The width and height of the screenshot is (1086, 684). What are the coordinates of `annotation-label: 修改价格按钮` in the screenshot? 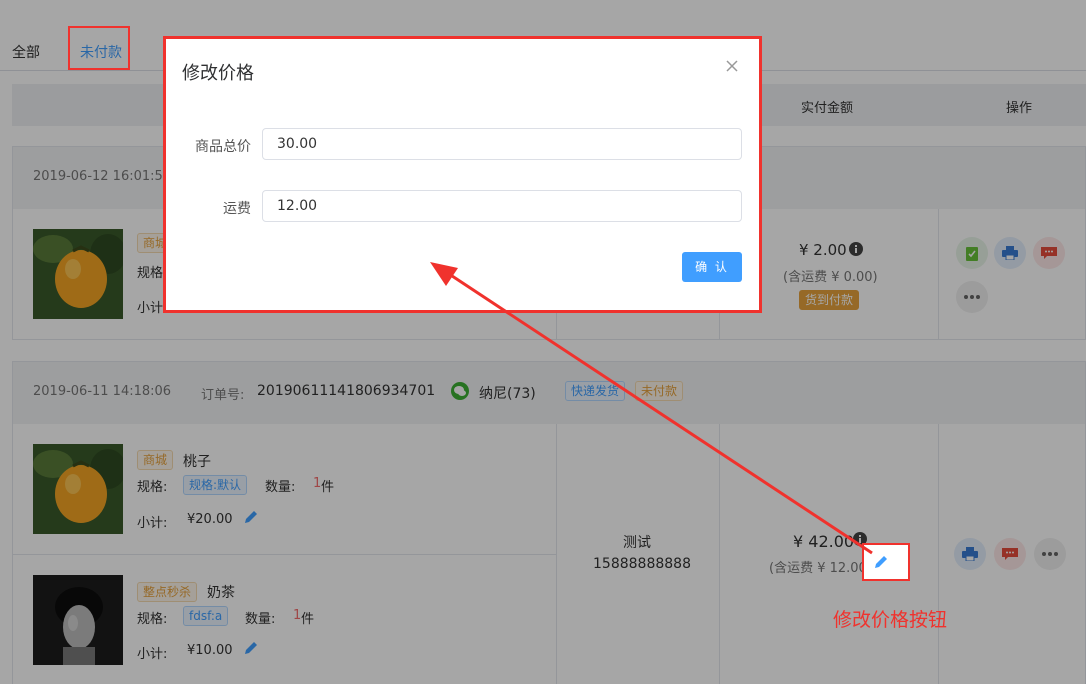 It's located at (890, 620).